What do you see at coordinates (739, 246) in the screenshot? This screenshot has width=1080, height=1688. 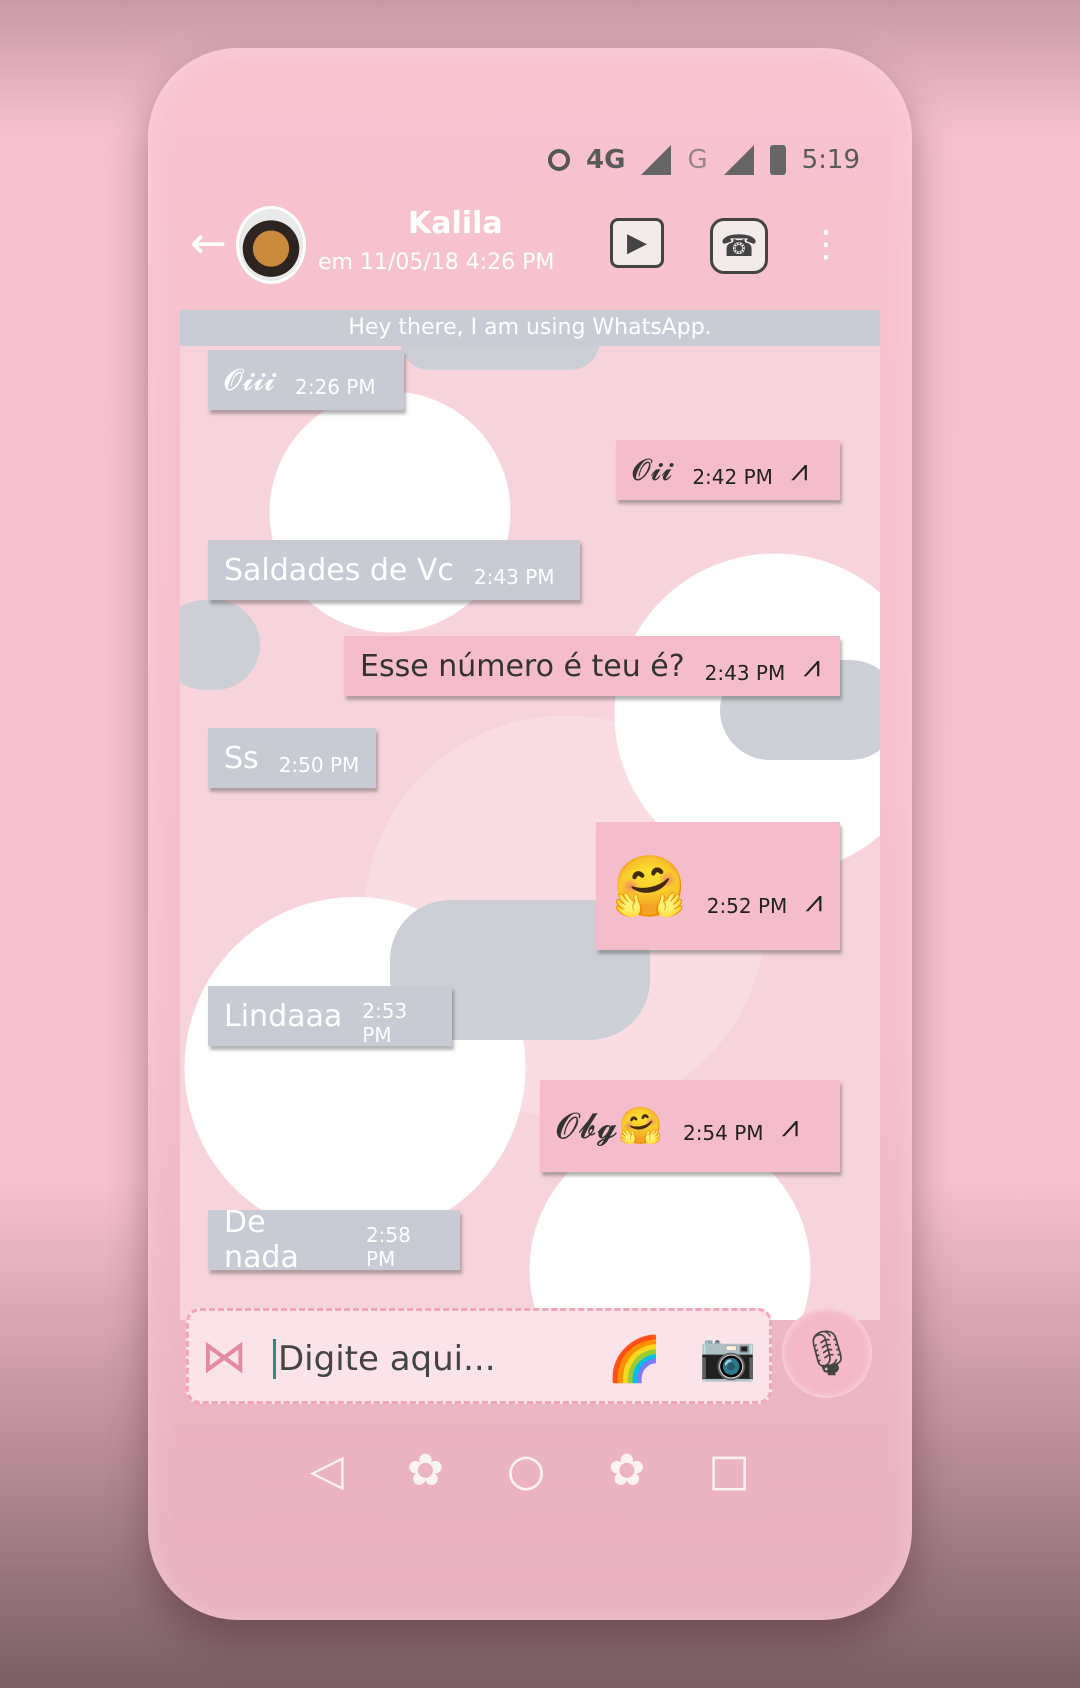 I see `phone-call-icon: ☎` at bounding box center [739, 246].